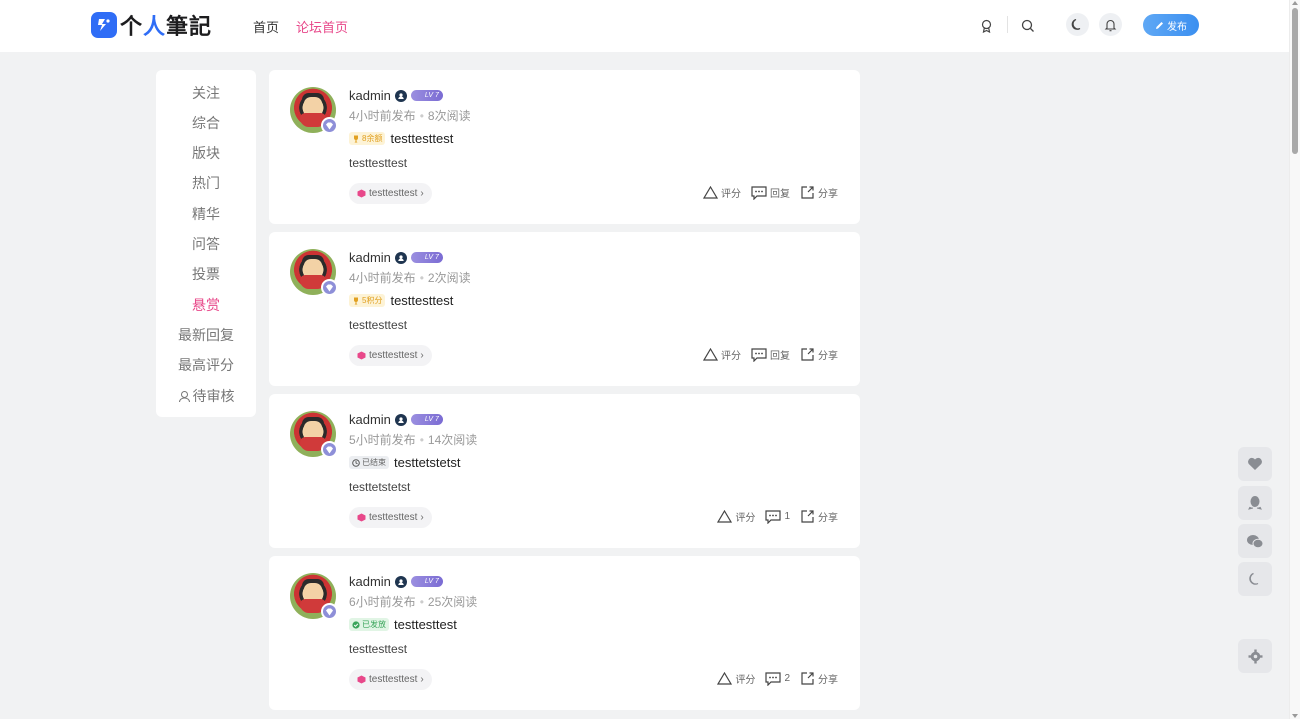 This screenshot has width=1300, height=719. What do you see at coordinates (322, 26) in the screenshot?
I see `nav-forum-home: 论坛首页` at bounding box center [322, 26].